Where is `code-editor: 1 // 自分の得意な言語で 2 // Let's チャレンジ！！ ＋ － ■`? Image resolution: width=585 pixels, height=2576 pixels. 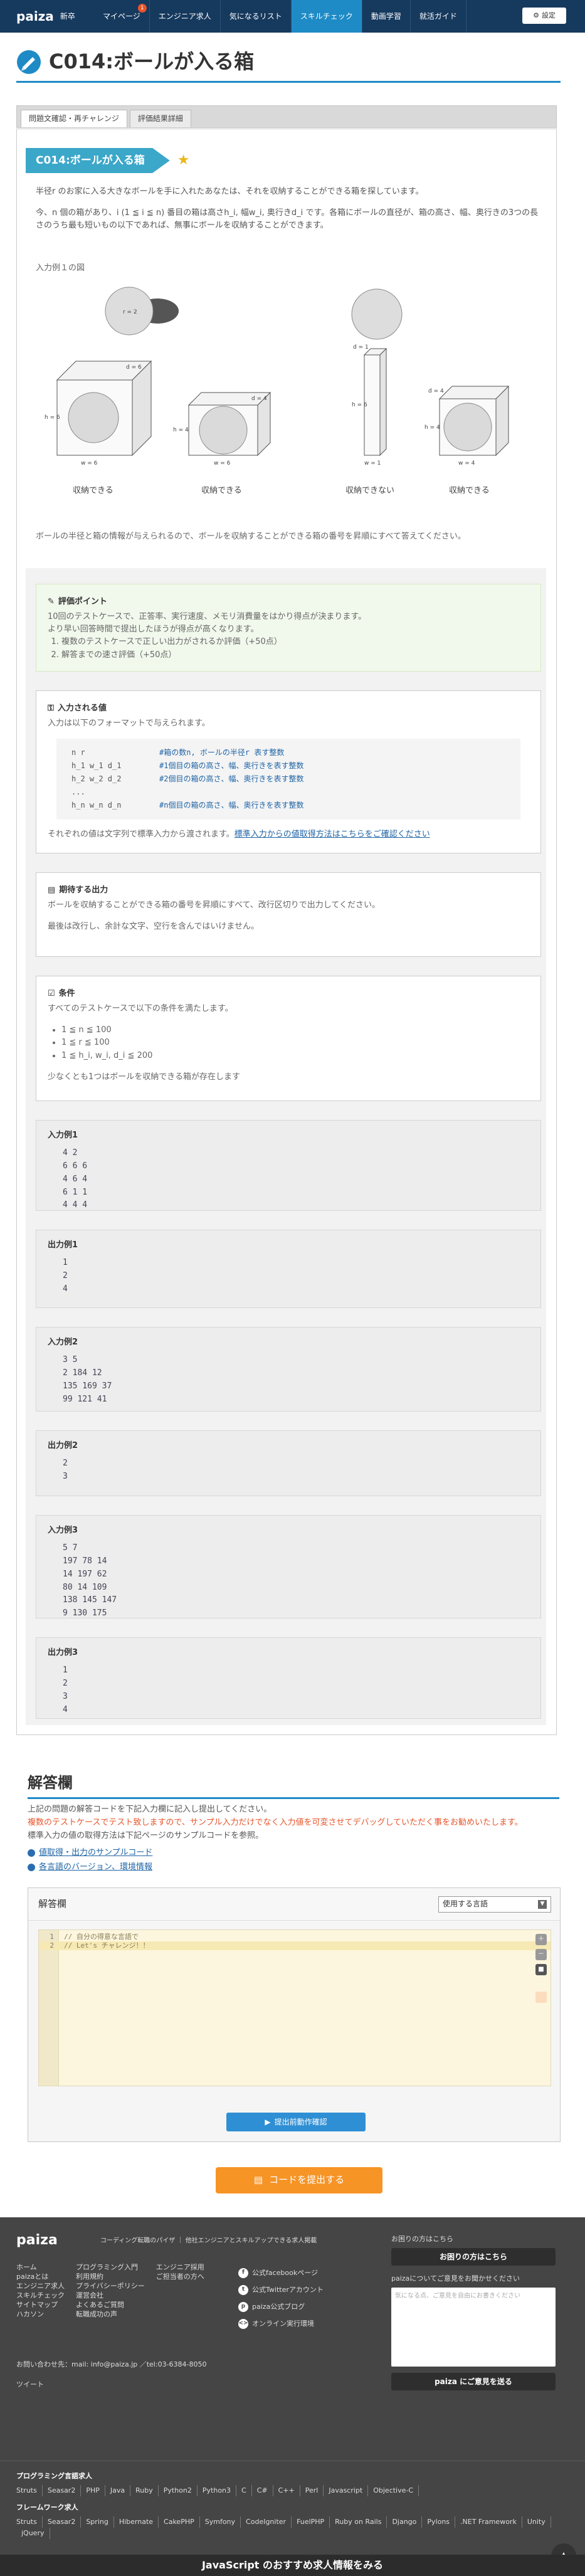
code-editor: 1 // 自分の得意な言語で 2 // Let's チャレンジ！！ ＋ － ■ is located at coordinates (294, 2007).